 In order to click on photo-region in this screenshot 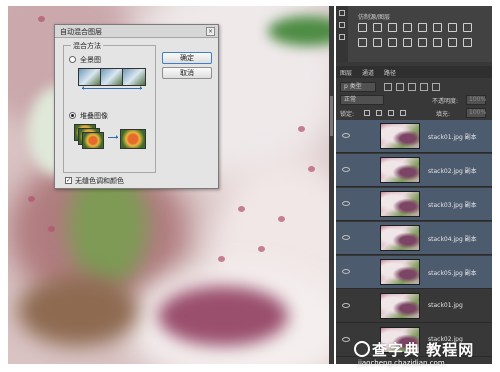, I will do `click(223, 316)`.